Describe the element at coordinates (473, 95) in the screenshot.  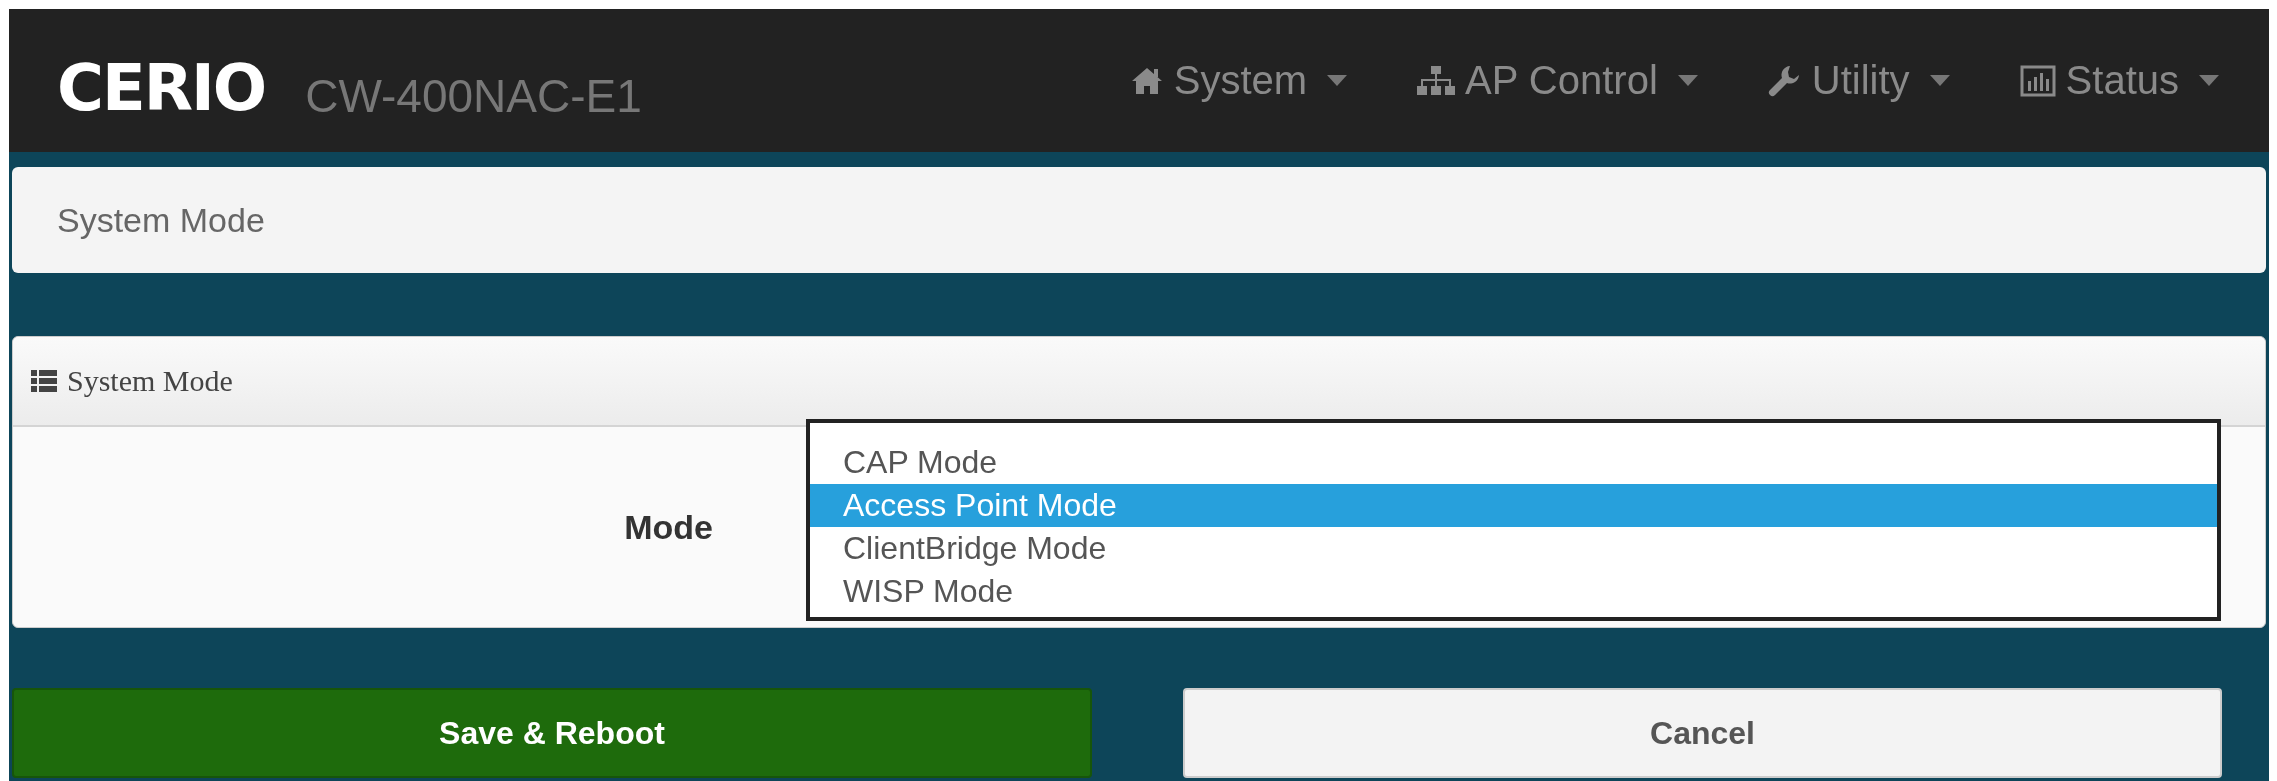
I see `device-model: CW-400NAC-E1` at that location.